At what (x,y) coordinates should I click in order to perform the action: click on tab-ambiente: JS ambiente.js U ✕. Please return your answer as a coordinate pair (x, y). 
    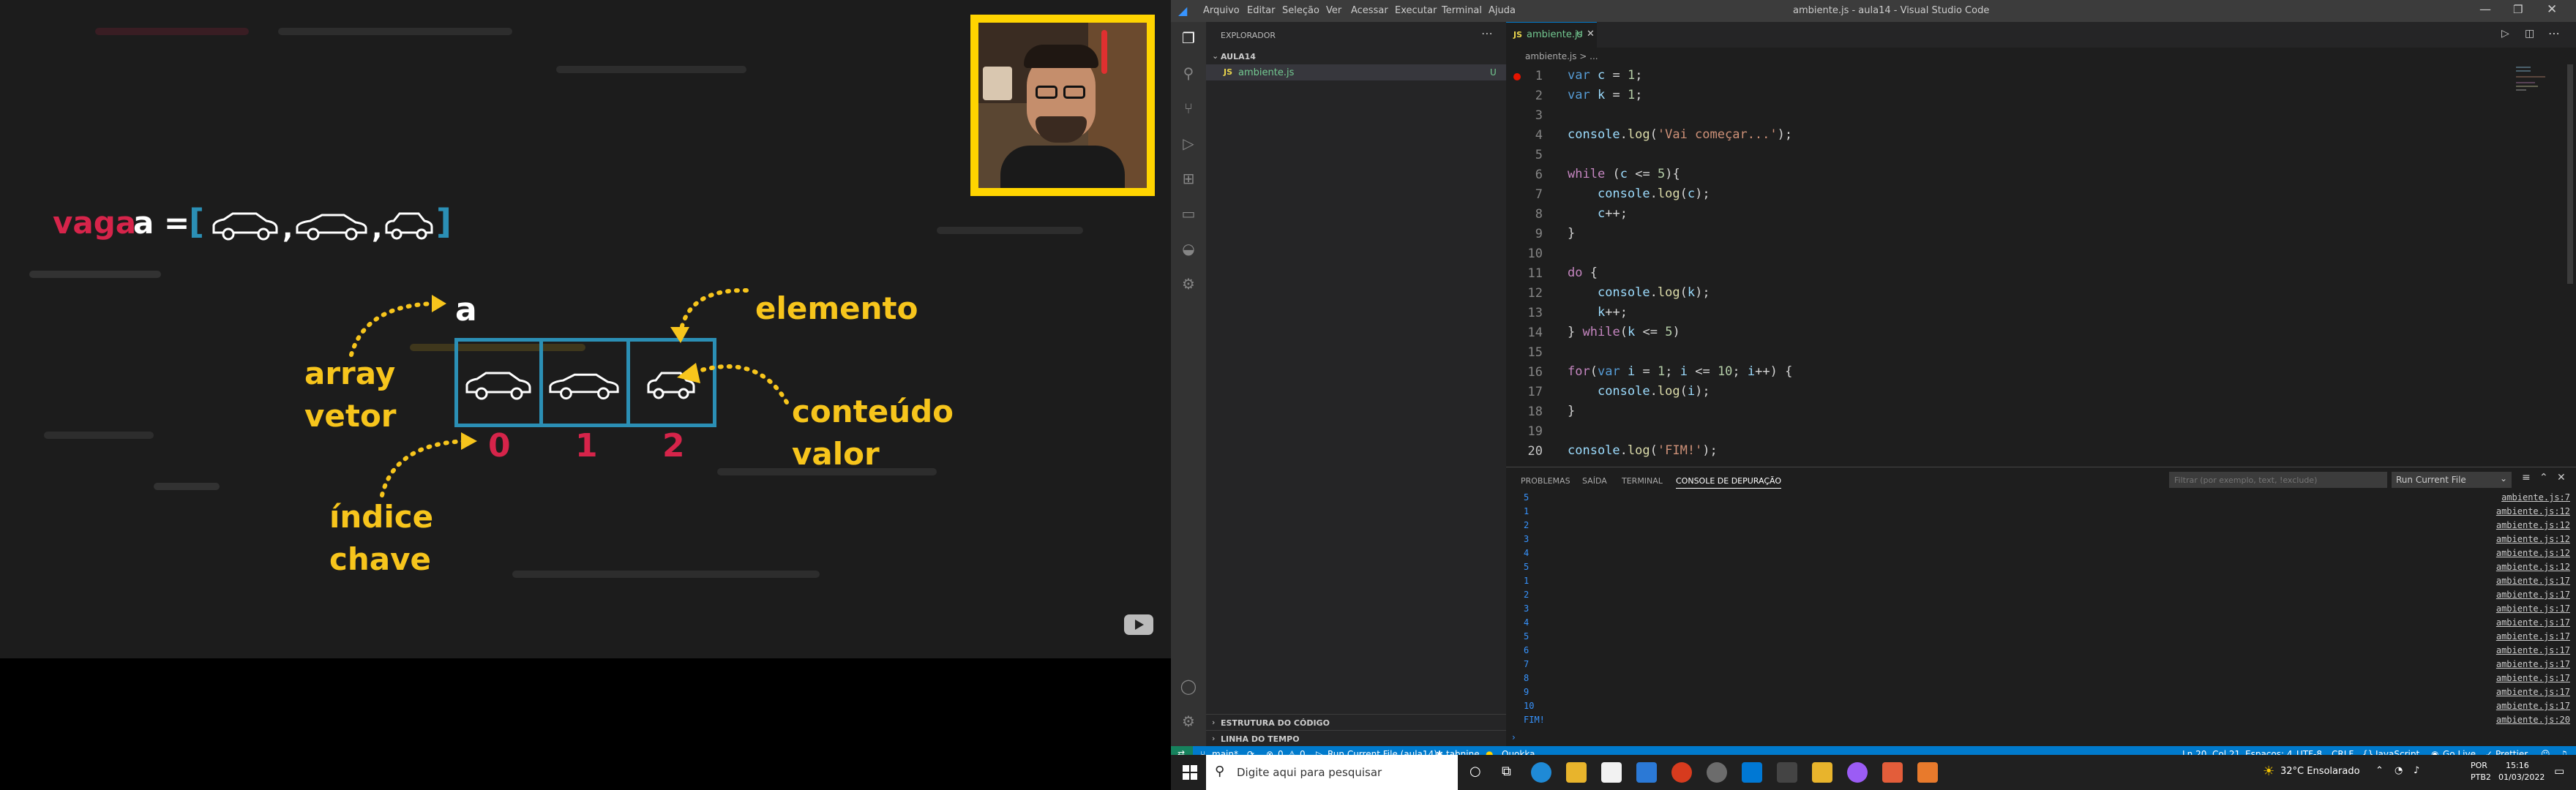
    Looking at the image, I should click on (1551, 35).